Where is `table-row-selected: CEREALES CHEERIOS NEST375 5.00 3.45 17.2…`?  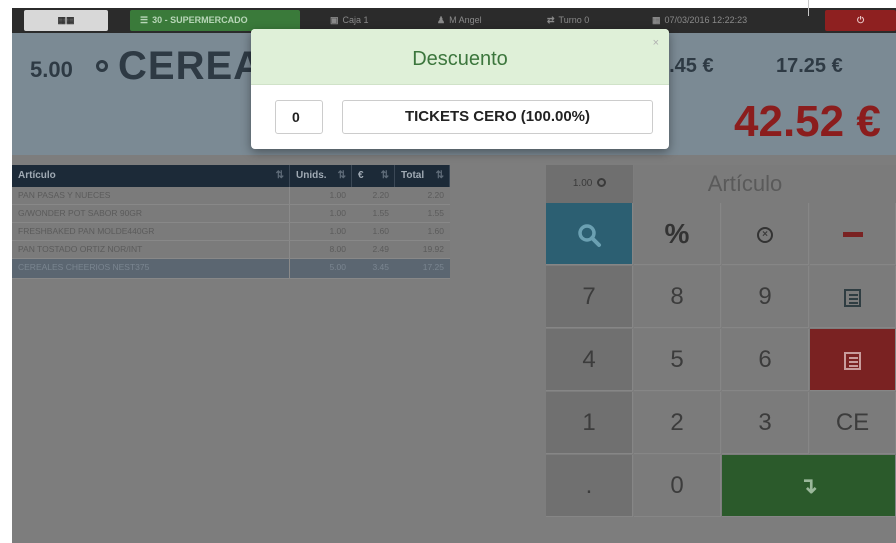
table-row-selected: CEREALES CHEERIOS NEST375 5.00 3.45 17.2… is located at coordinates (231, 269).